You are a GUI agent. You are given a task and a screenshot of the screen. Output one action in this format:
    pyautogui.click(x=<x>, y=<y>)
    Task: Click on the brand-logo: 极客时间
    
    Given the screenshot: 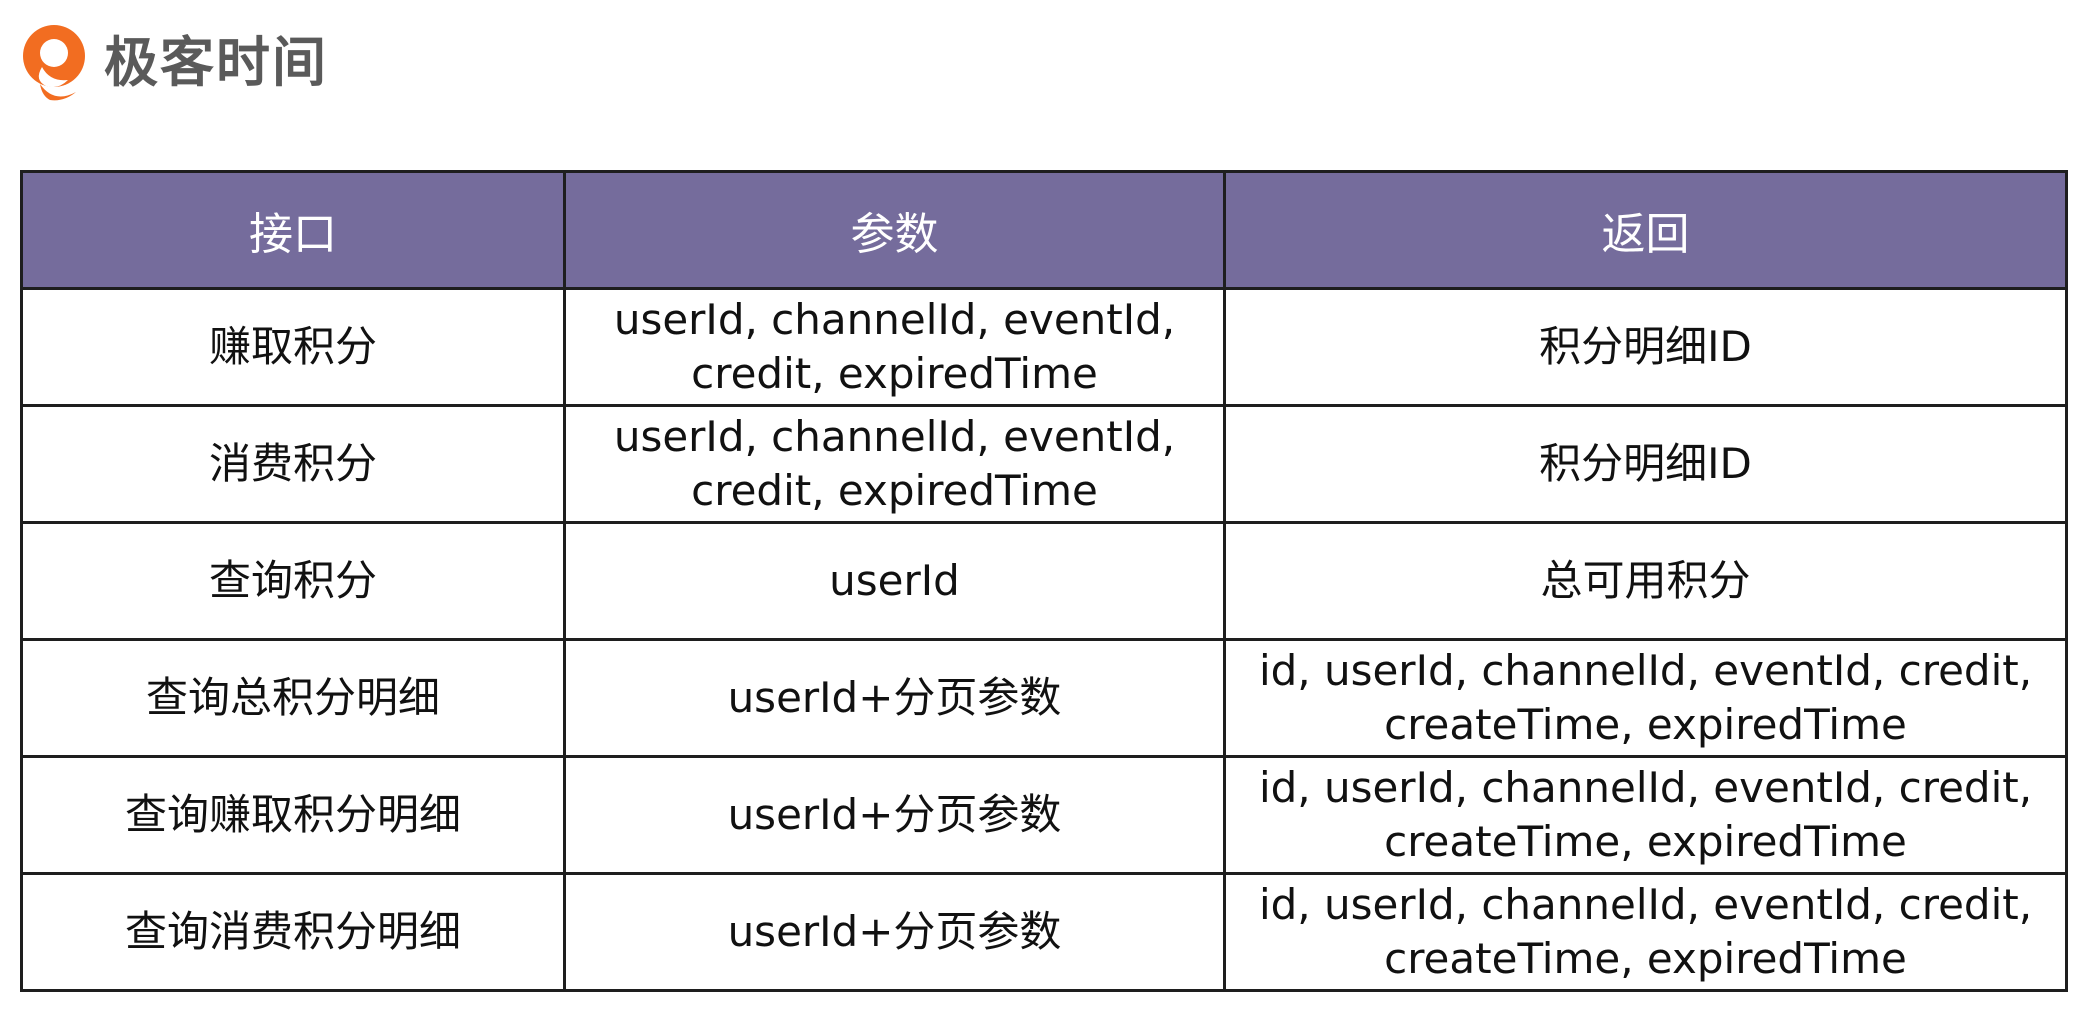 What is the action you would take?
    pyautogui.click(x=174, y=63)
    